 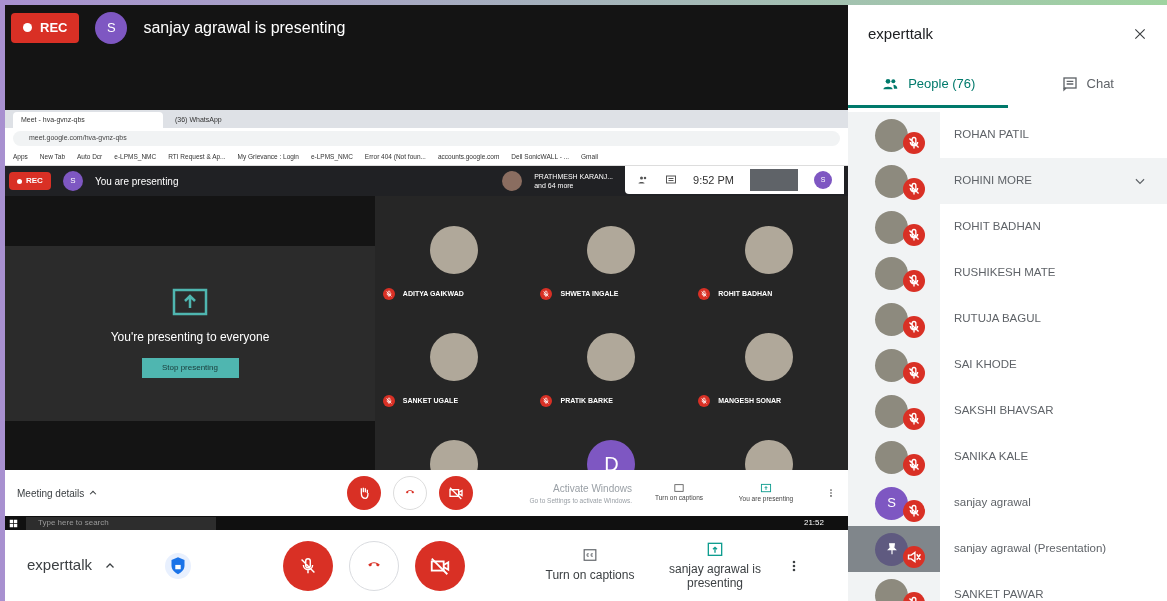 What do you see at coordinates (813, 523) in the screenshot?
I see `clock-time: 21:52` at bounding box center [813, 523].